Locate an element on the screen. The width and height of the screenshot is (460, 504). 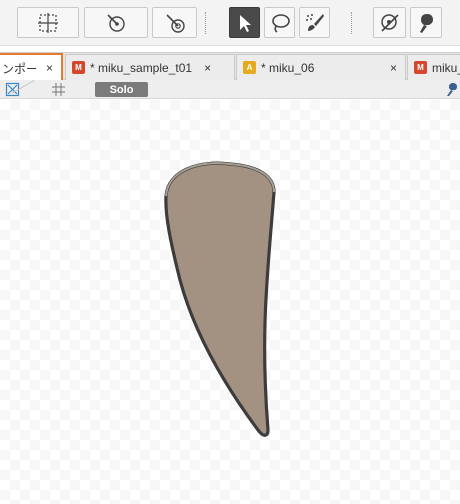
animation-file-icon: A is located at coordinates (249, 67).